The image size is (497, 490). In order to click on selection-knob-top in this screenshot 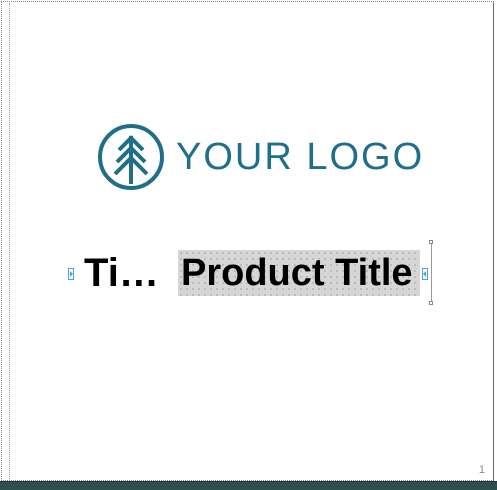, I will do `click(431, 242)`.